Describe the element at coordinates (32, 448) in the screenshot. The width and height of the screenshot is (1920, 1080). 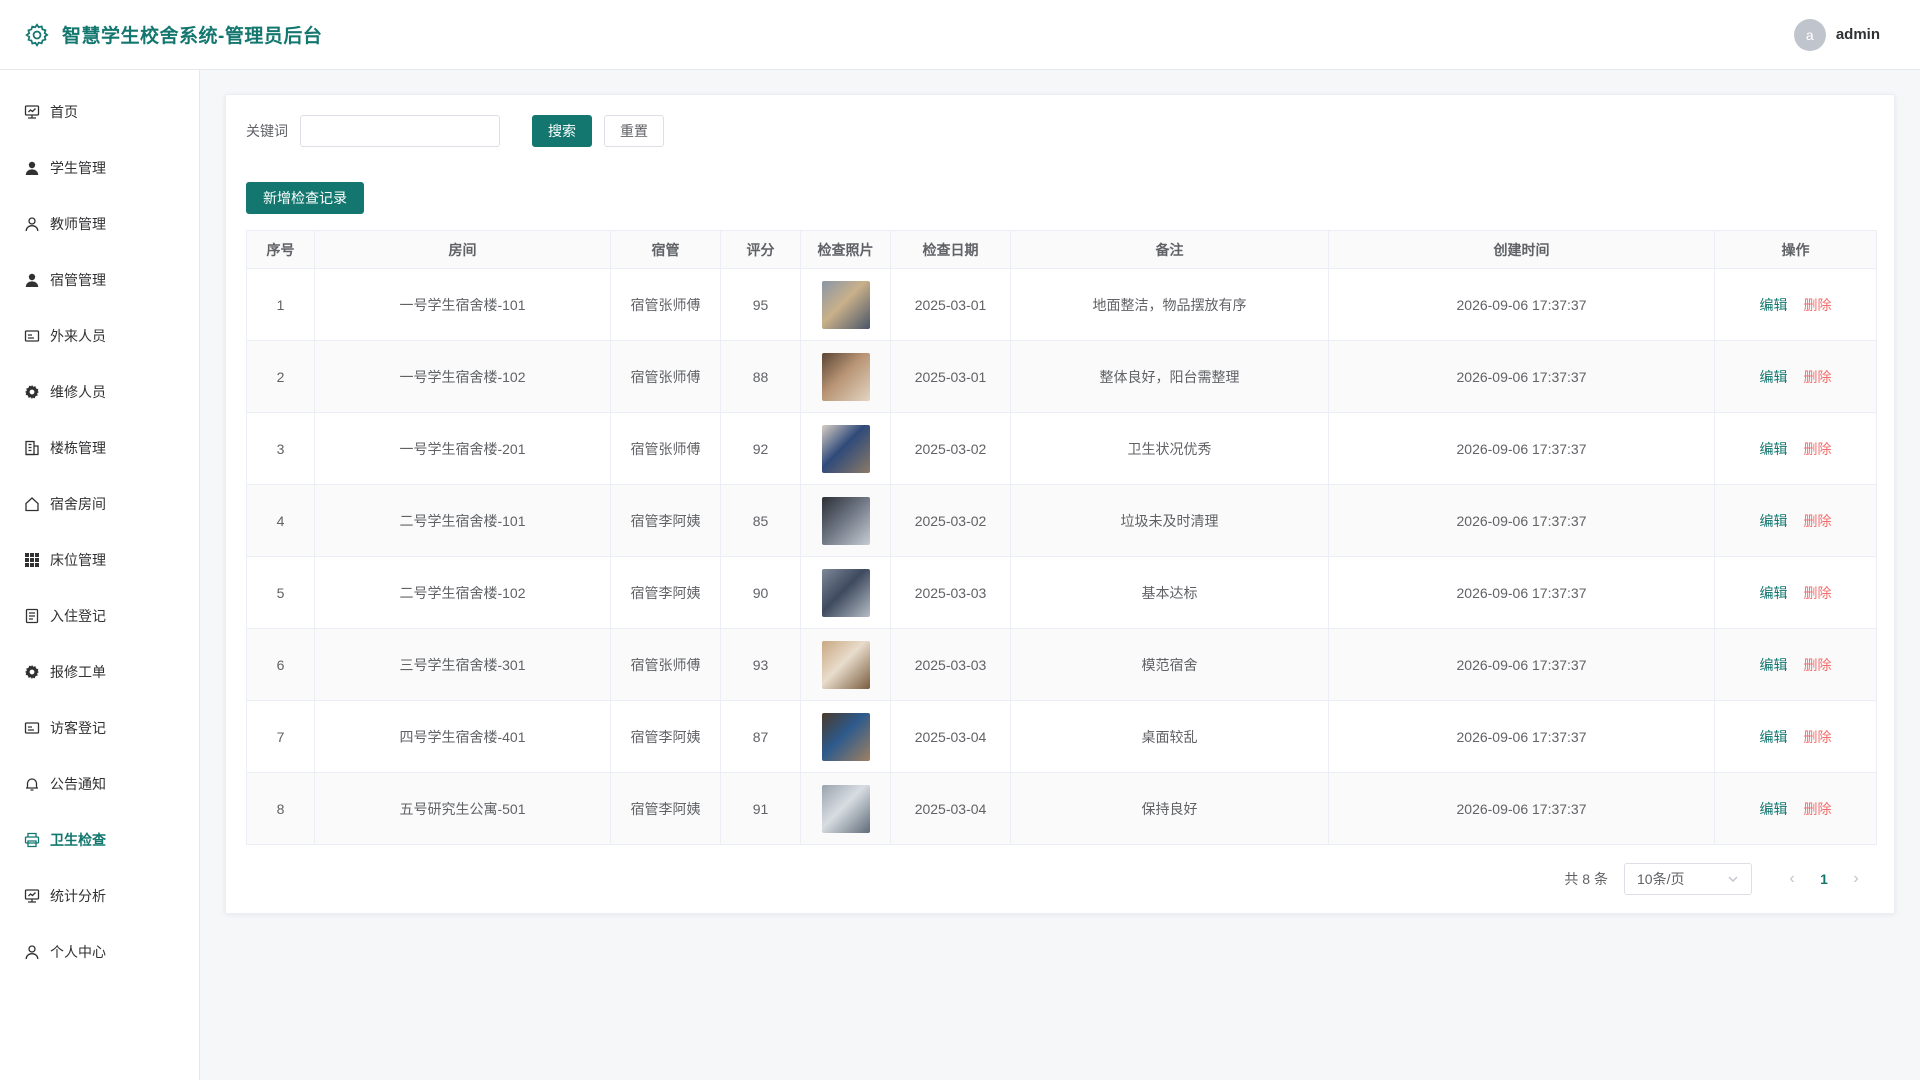
I see `building-icon` at that location.